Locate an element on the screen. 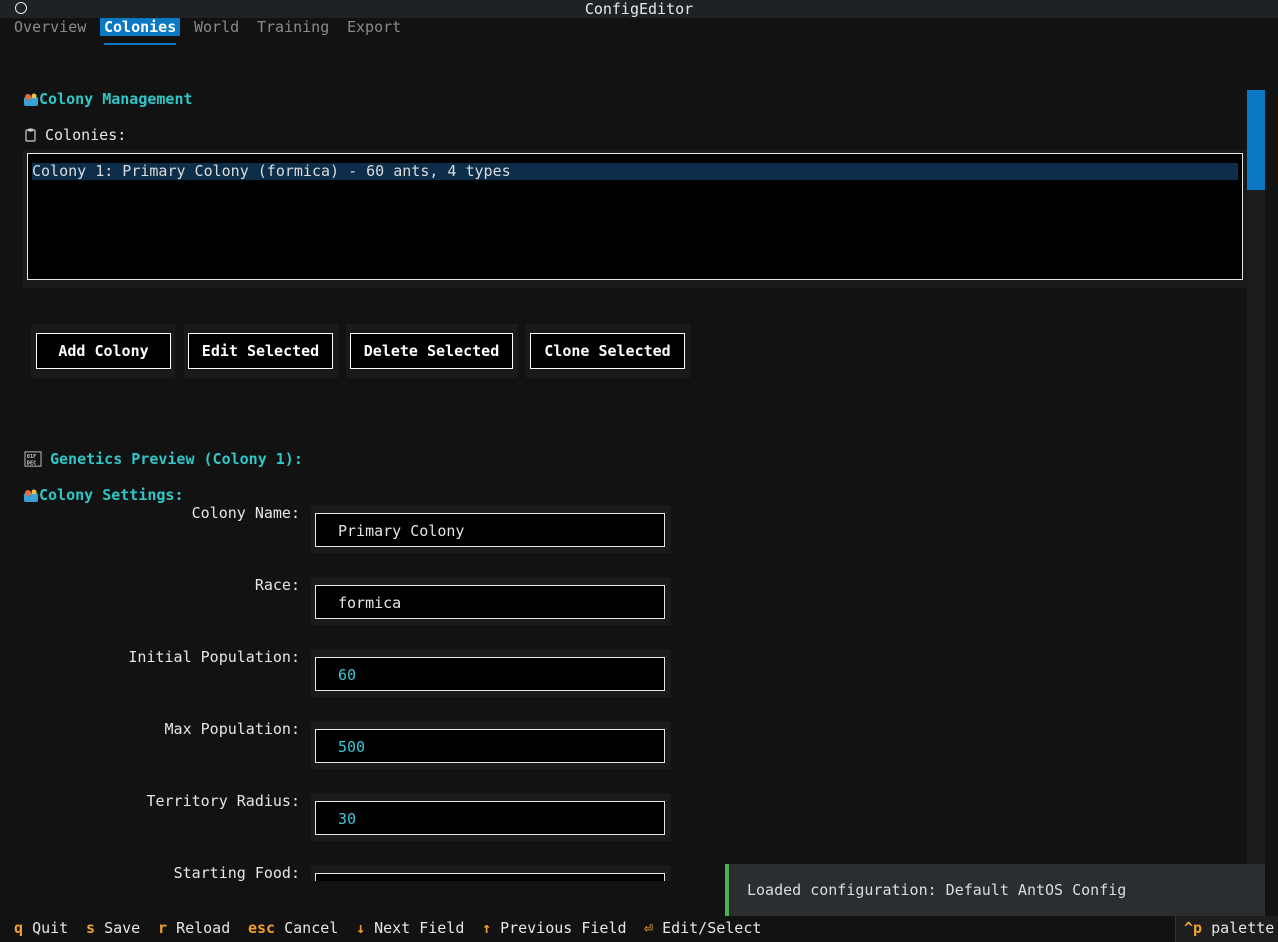  delete-selected-button-frame: Delete Selected is located at coordinates (432, 351).